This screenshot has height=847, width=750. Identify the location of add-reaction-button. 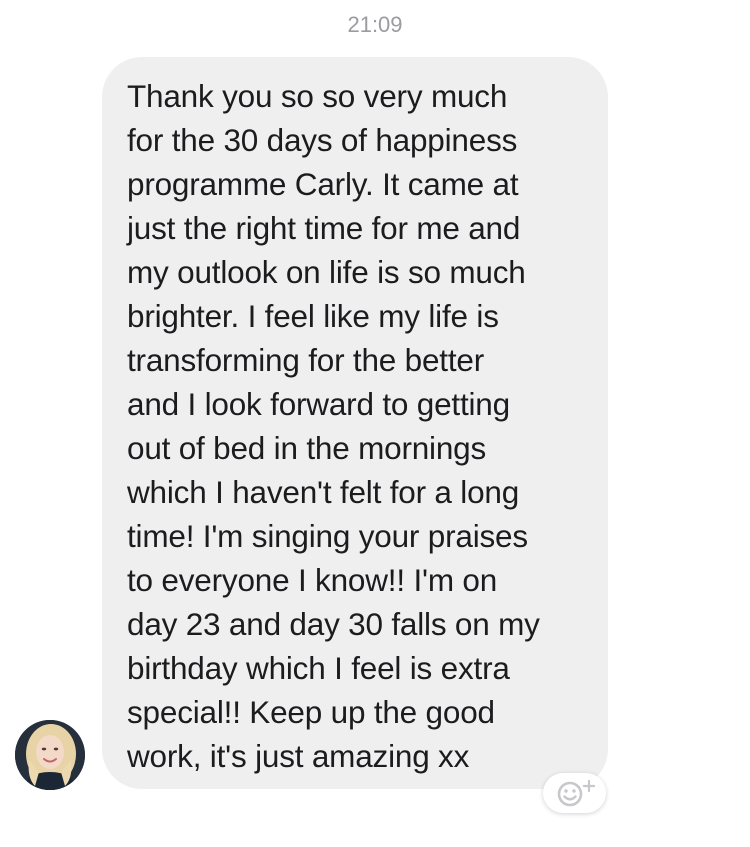
(574, 793).